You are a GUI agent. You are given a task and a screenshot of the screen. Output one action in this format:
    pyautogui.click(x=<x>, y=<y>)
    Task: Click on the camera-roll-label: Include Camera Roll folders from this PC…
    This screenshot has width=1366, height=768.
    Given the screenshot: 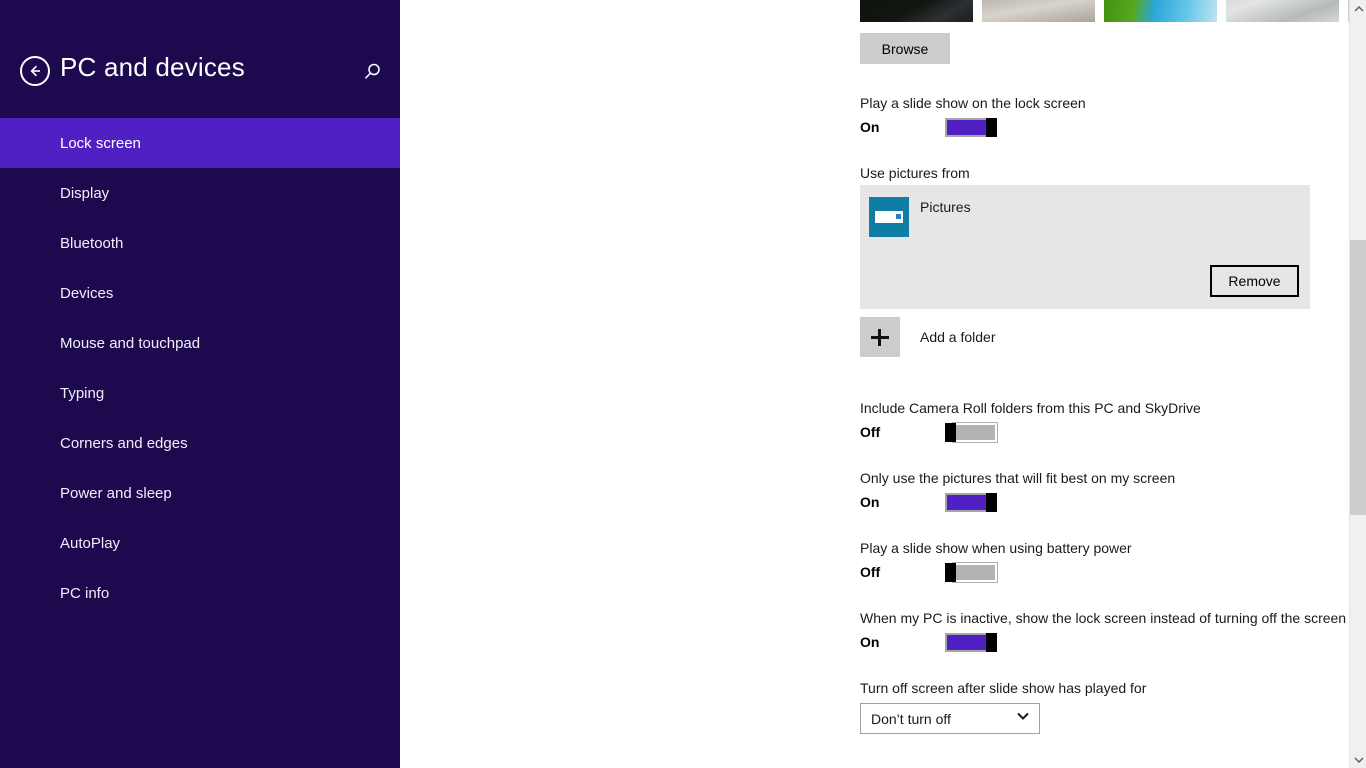 What is the action you would take?
    pyautogui.click(x=1030, y=408)
    